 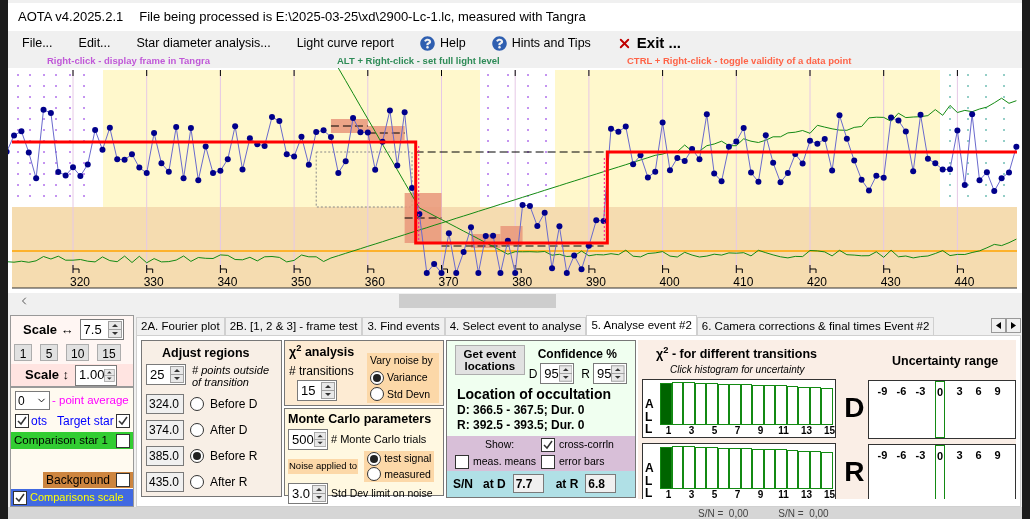 What do you see at coordinates (723, 513) in the screenshot?
I see `sn-readout: S/N = 0,00` at bounding box center [723, 513].